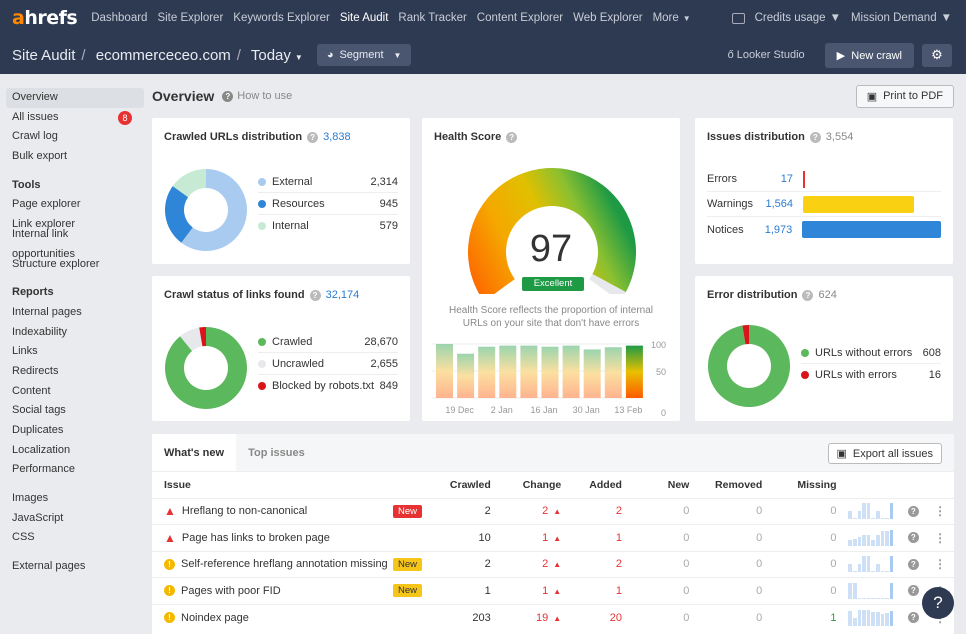 The height and width of the screenshot is (634, 966). What do you see at coordinates (462, 590) in the screenshot?
I see `crawled-cell: 1` at bounding box center [462, 590].